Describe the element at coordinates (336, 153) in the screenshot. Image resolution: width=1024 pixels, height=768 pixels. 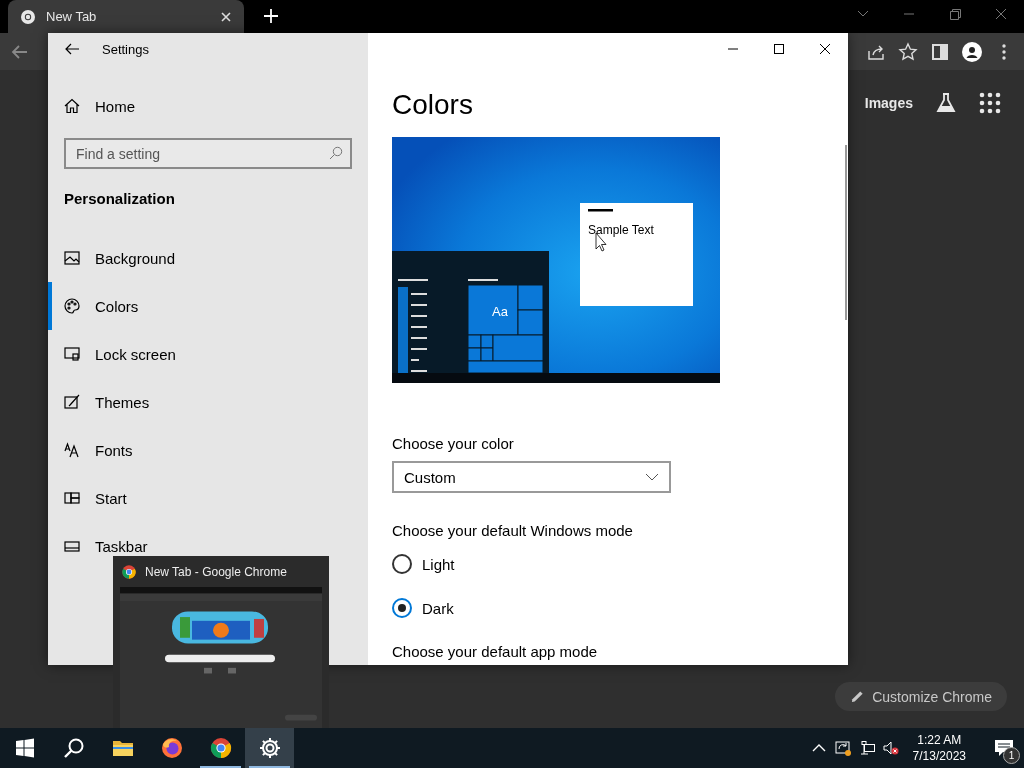
I see `search-icon` at that location.